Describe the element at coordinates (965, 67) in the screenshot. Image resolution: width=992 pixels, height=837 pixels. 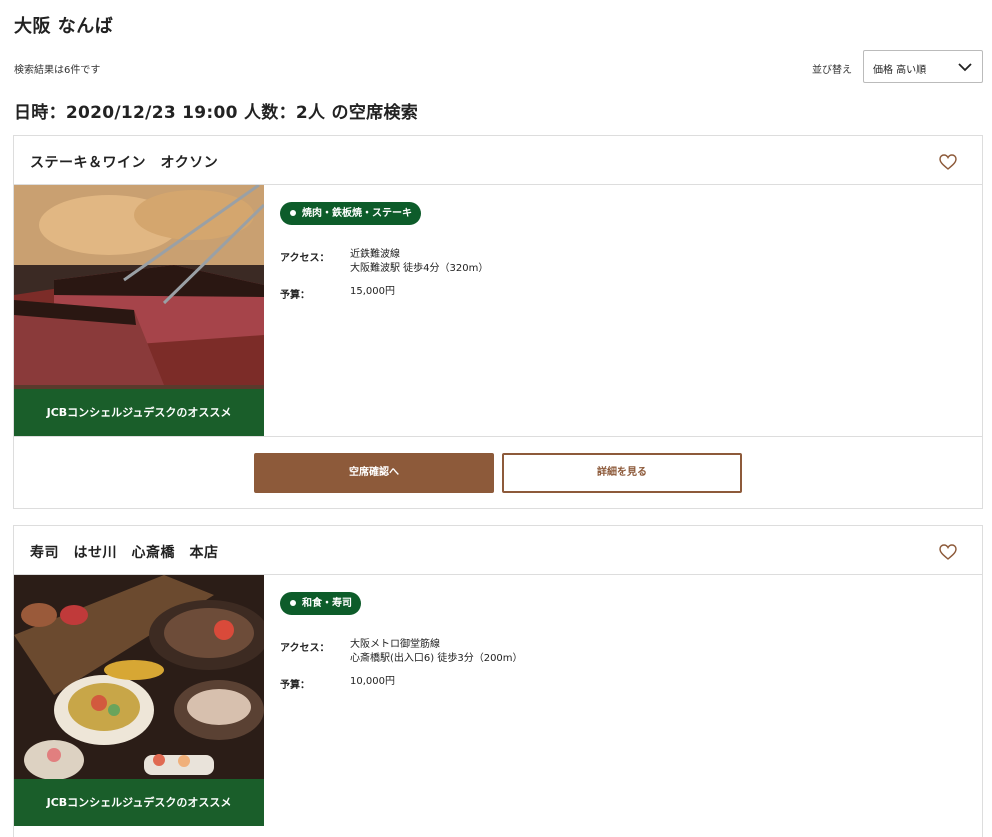
I see `chevron-down-icon` at that location.